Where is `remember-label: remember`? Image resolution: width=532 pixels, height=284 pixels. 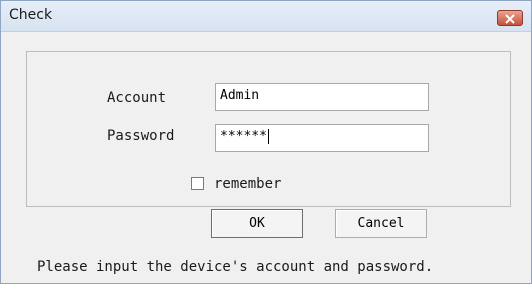
remember-label: remember is located at coordinates (247, 184).